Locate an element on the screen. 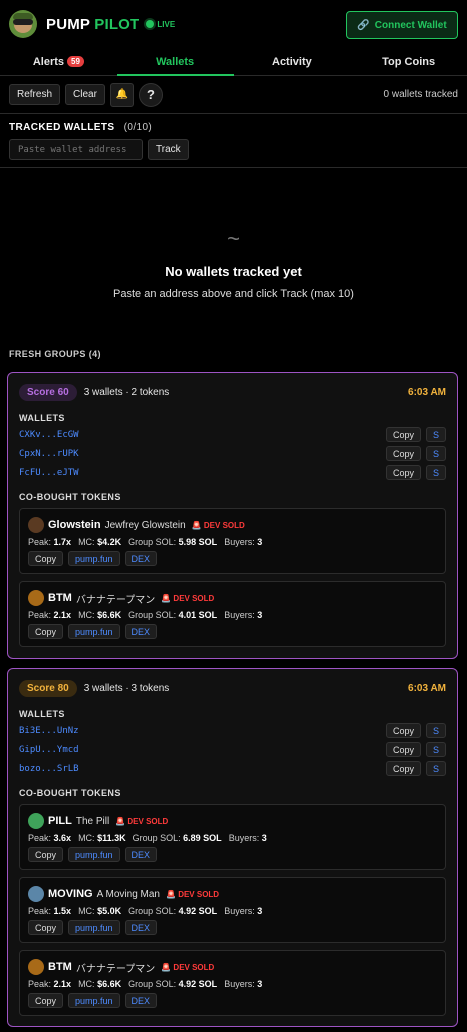 This screenshot has width=467, height=1032. wallets-tracked-count: 0 wallets tracked is located at coordinates (420, 94).